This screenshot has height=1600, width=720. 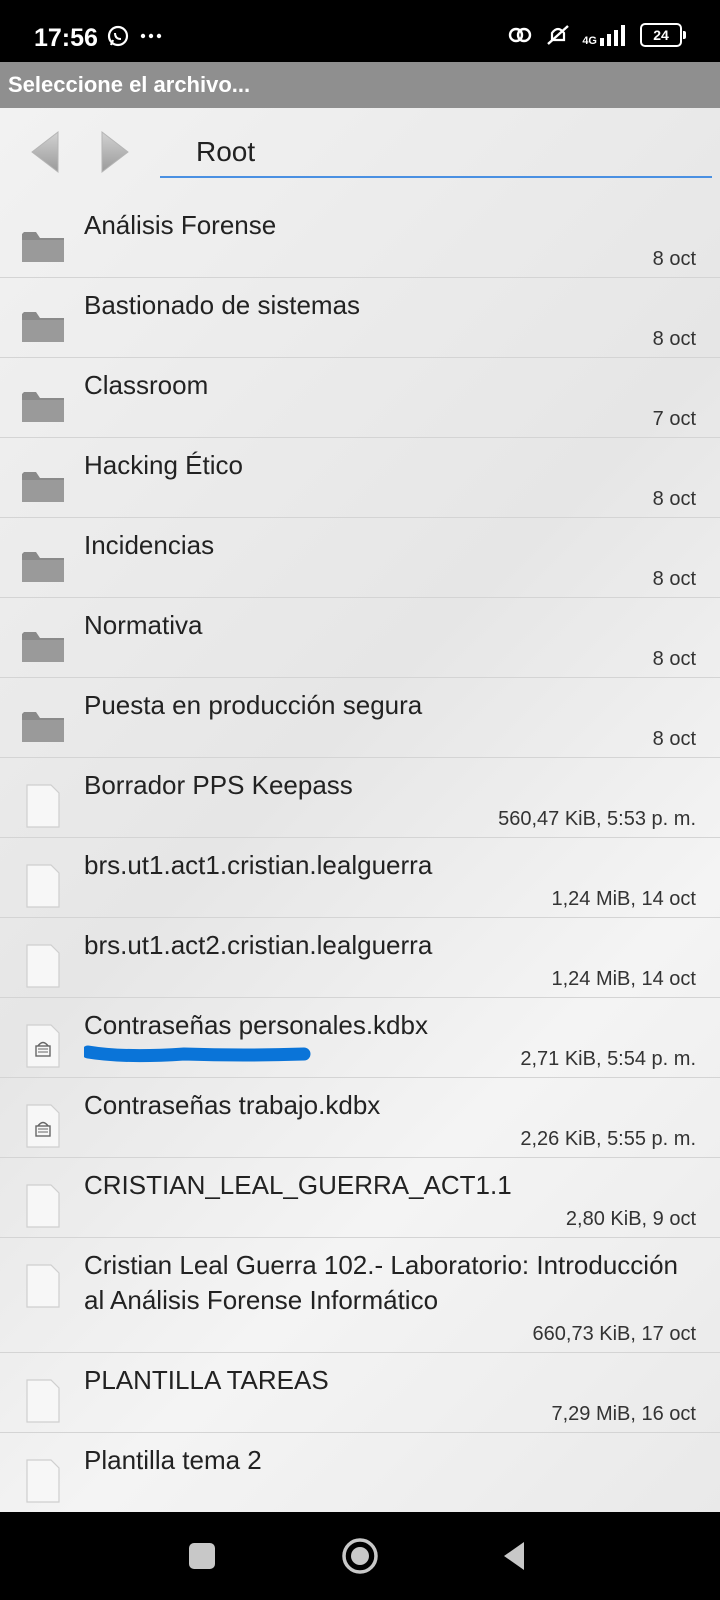 I want to click on signal-icon, so click(x=612, y=35).